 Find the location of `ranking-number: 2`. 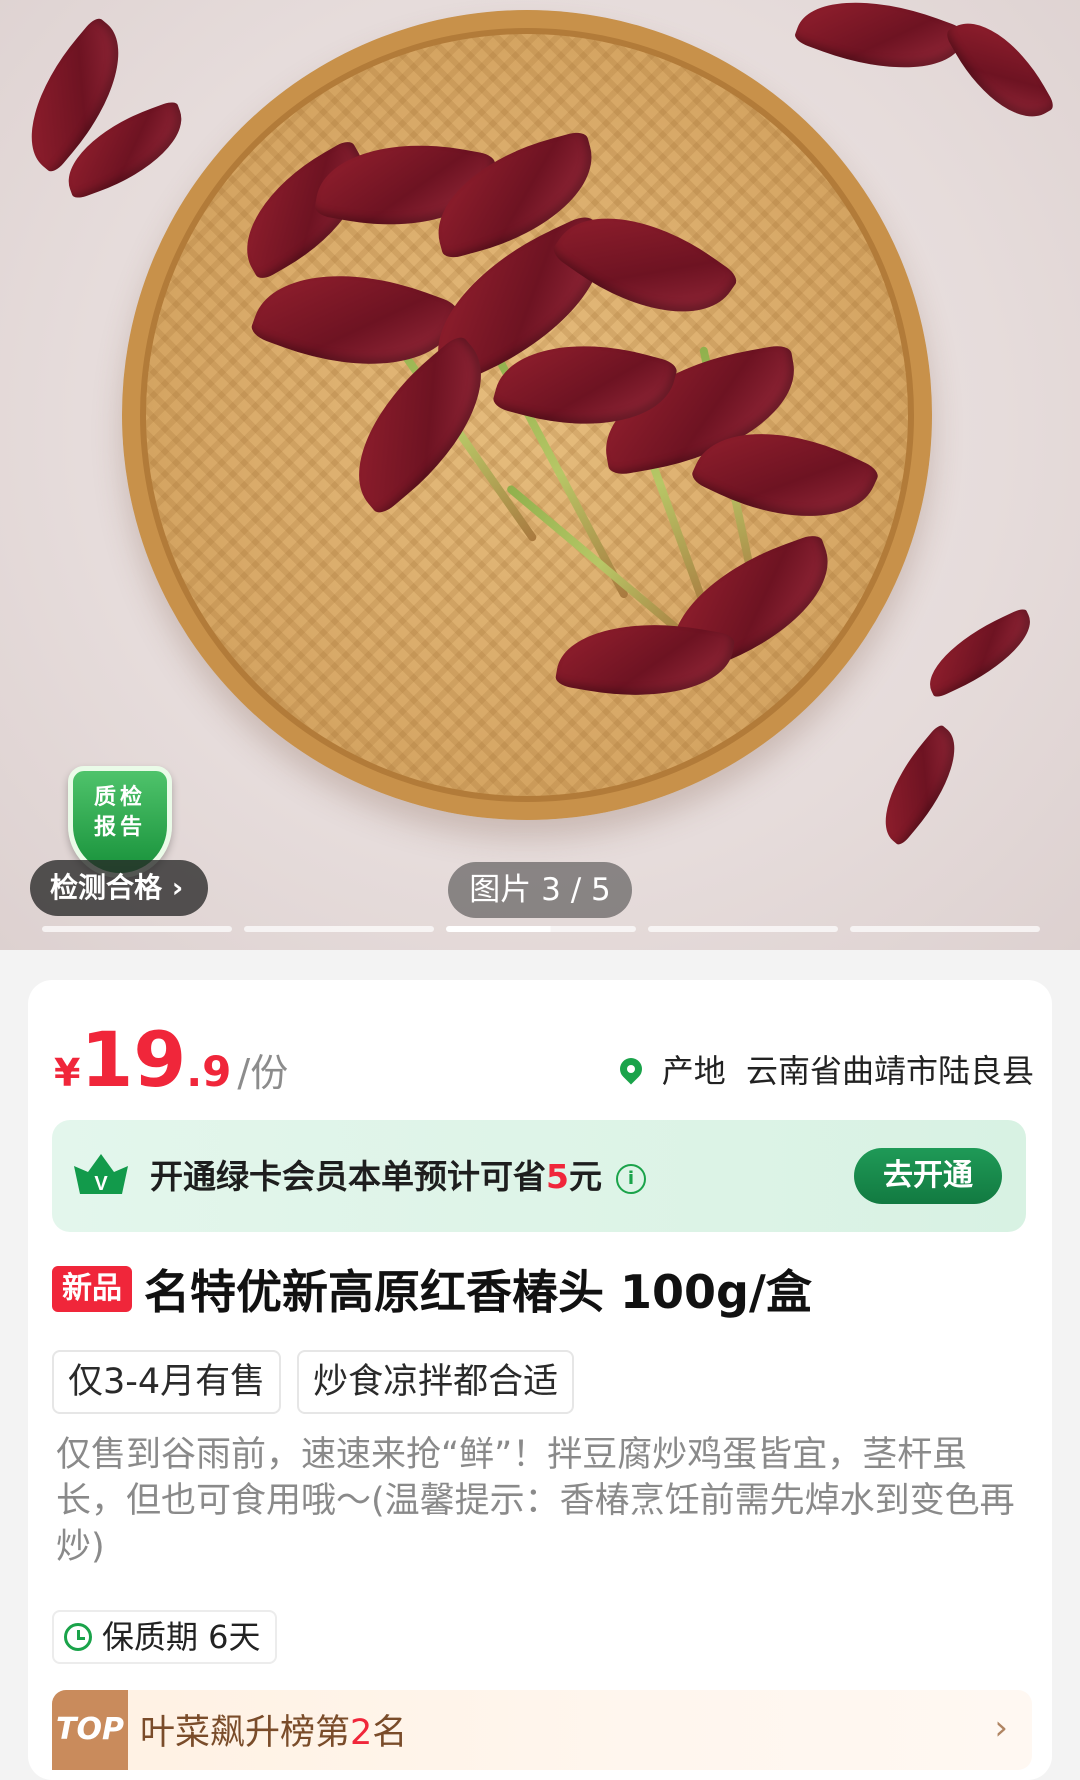

ranking-number: 2 is located at coordinates (361, 1733).